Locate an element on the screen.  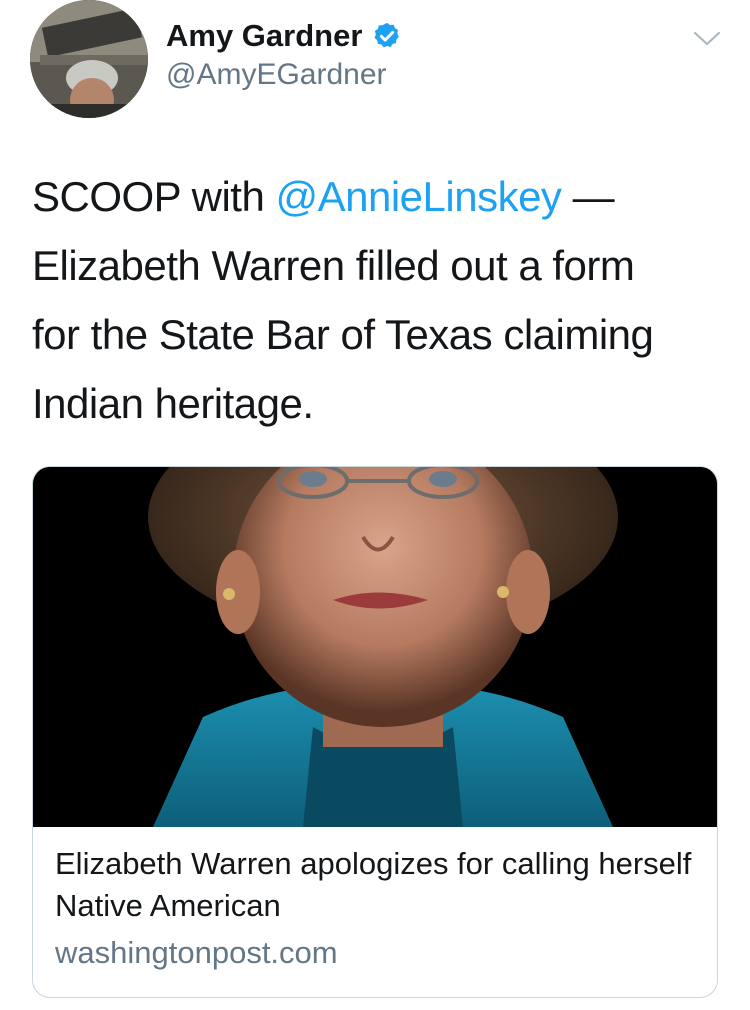
tweet-line-1: SCOOP with @AnnieLinskey — is located at coordinates (377, 196).